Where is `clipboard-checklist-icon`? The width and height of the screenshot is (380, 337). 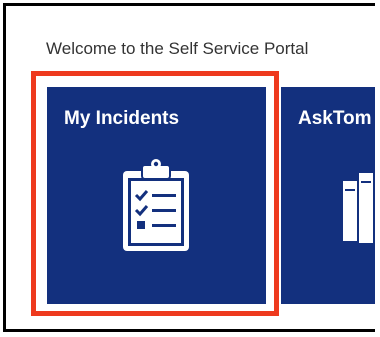
clipboard-checklist-icon is located at coordinates (156, 205).